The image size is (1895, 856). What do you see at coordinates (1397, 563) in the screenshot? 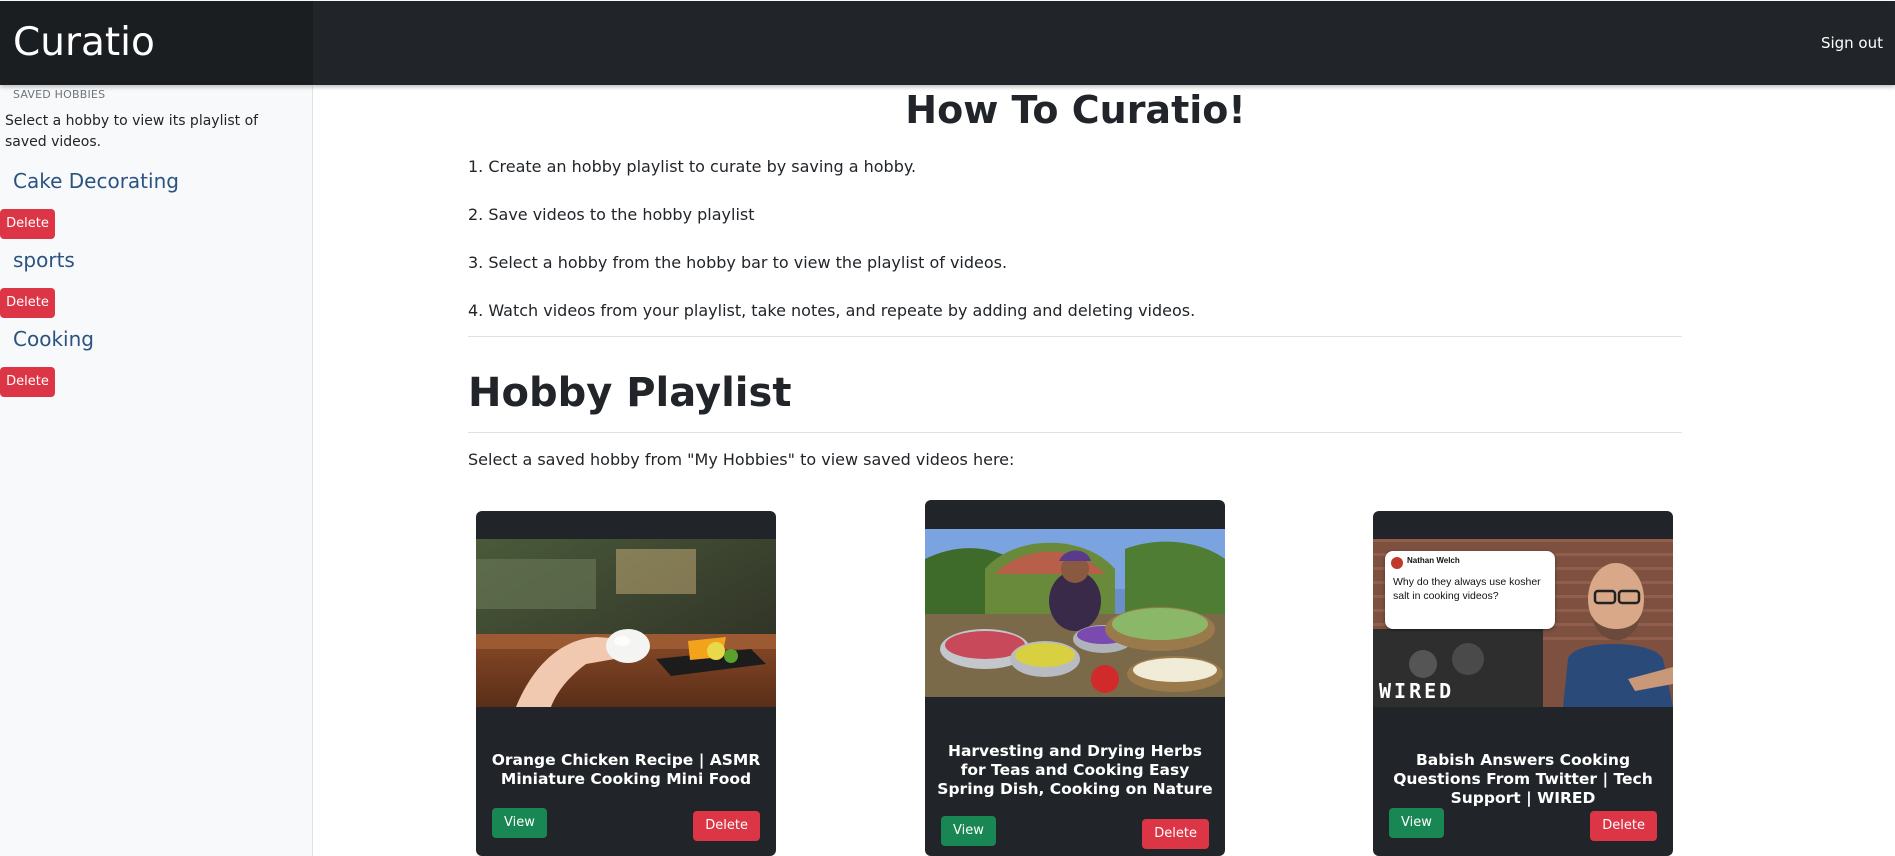
I see `avatar` at bounding box center [1397, 563].